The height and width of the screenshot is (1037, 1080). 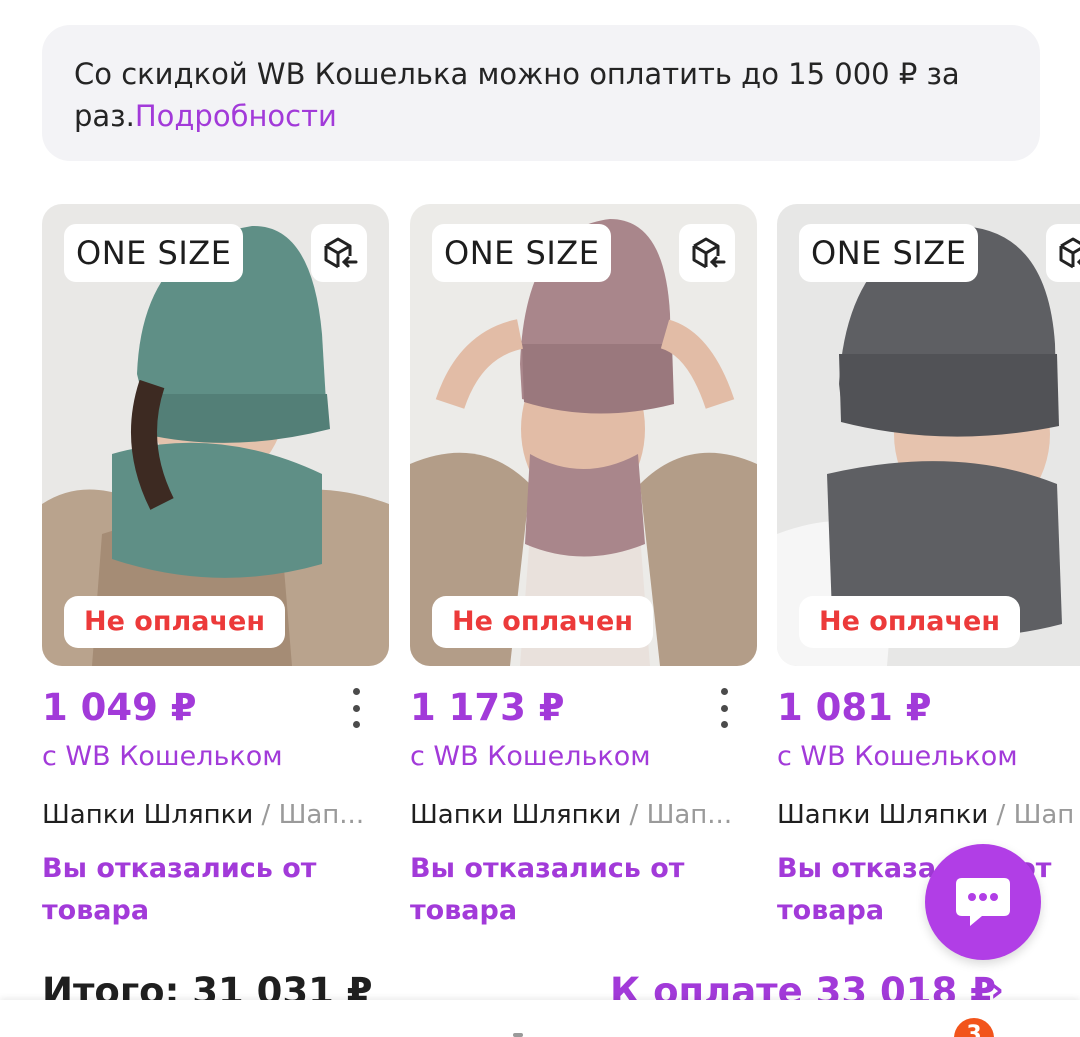 What do you see at coordinates (487, 707) in the screenshot?
I see `product-price: 1 173 ₽` at bounding box center [487, 707].